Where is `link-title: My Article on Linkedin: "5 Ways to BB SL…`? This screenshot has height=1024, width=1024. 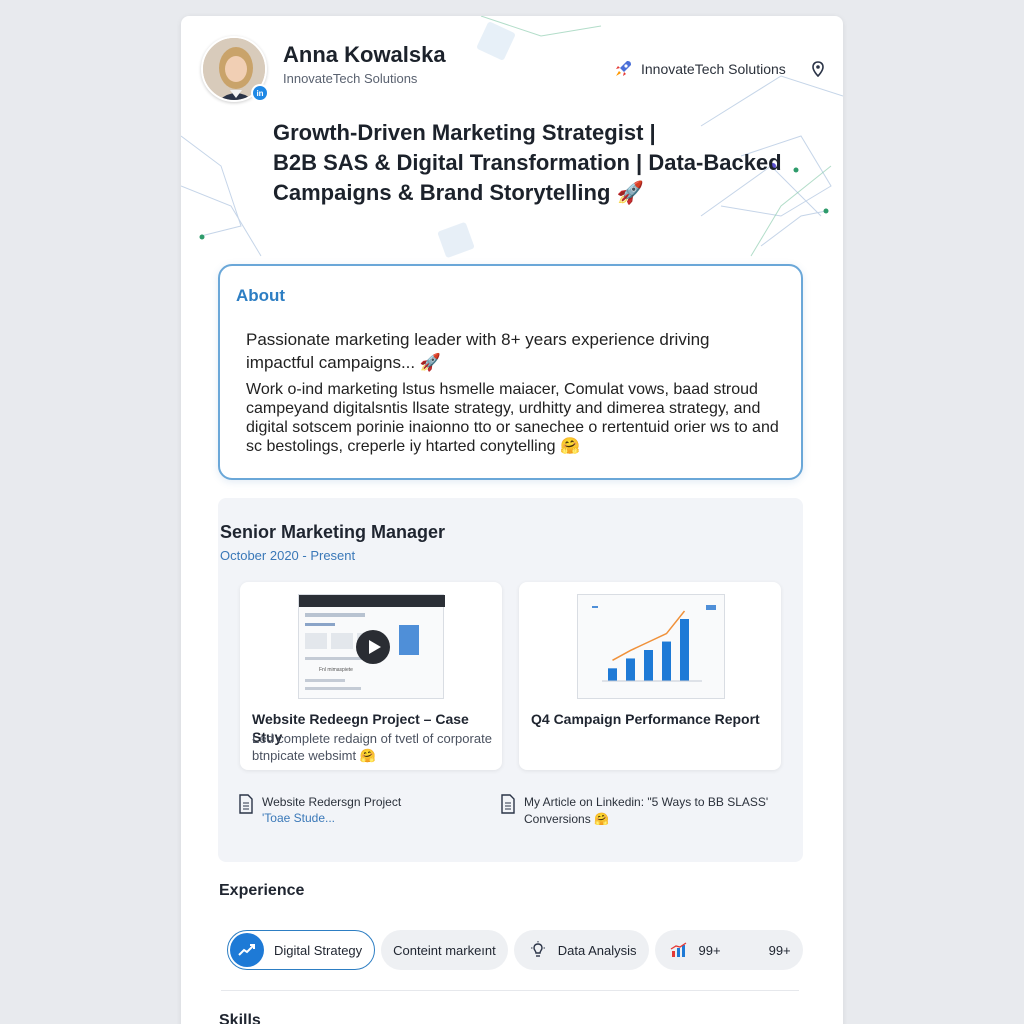
link-title: My Article on Linkedin: "5 Ways to BB SL… is located at coordinates (646, 810).